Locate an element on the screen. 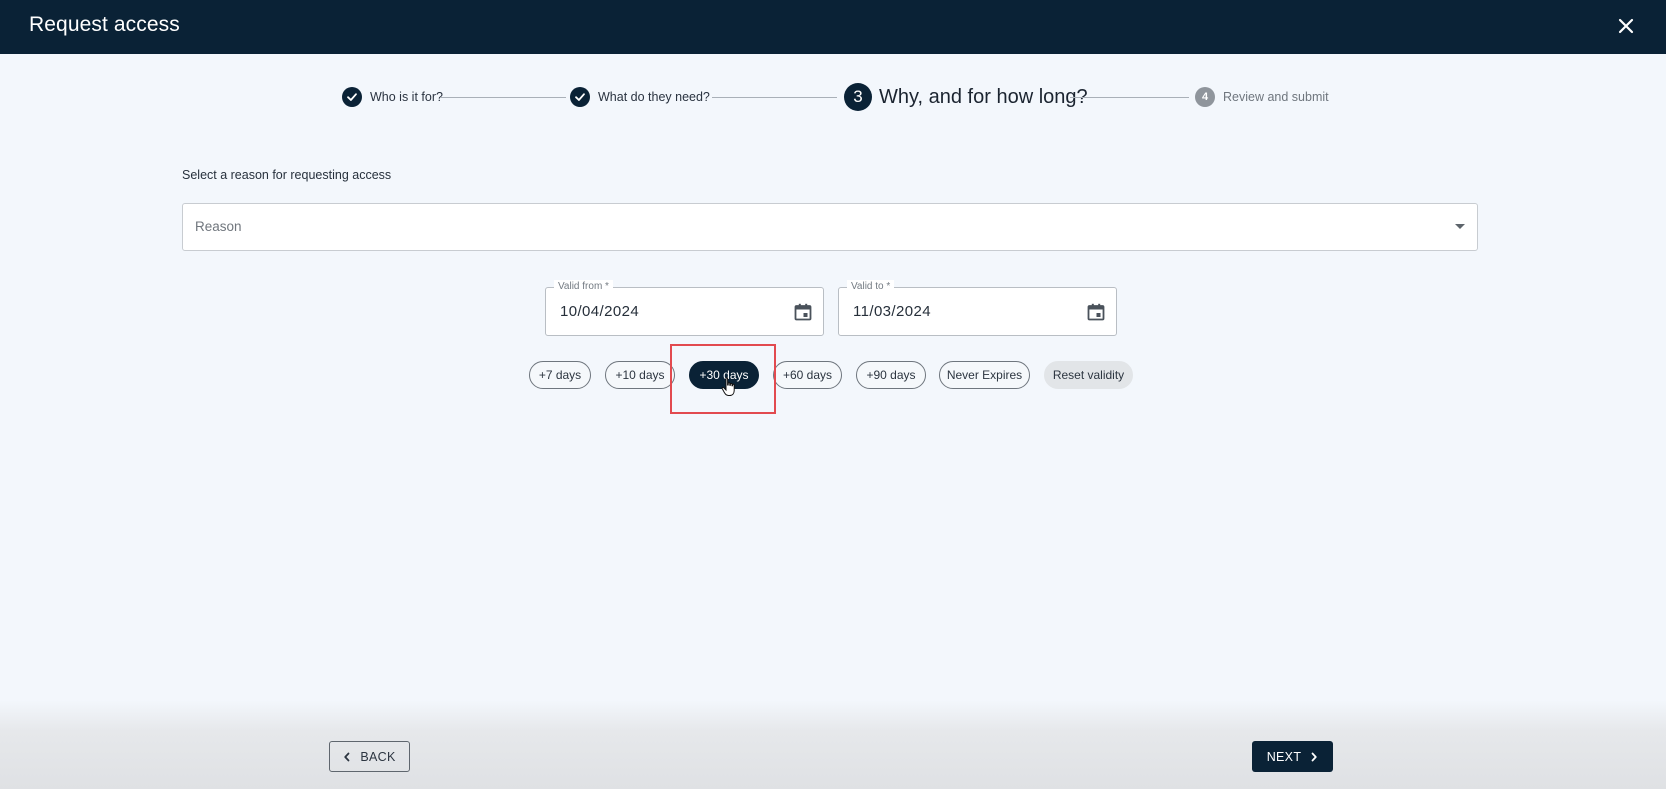 This screenshot has width=1666, height=789. step-who-is-it-for: Who is it for? is located at coordinates (392, 97).